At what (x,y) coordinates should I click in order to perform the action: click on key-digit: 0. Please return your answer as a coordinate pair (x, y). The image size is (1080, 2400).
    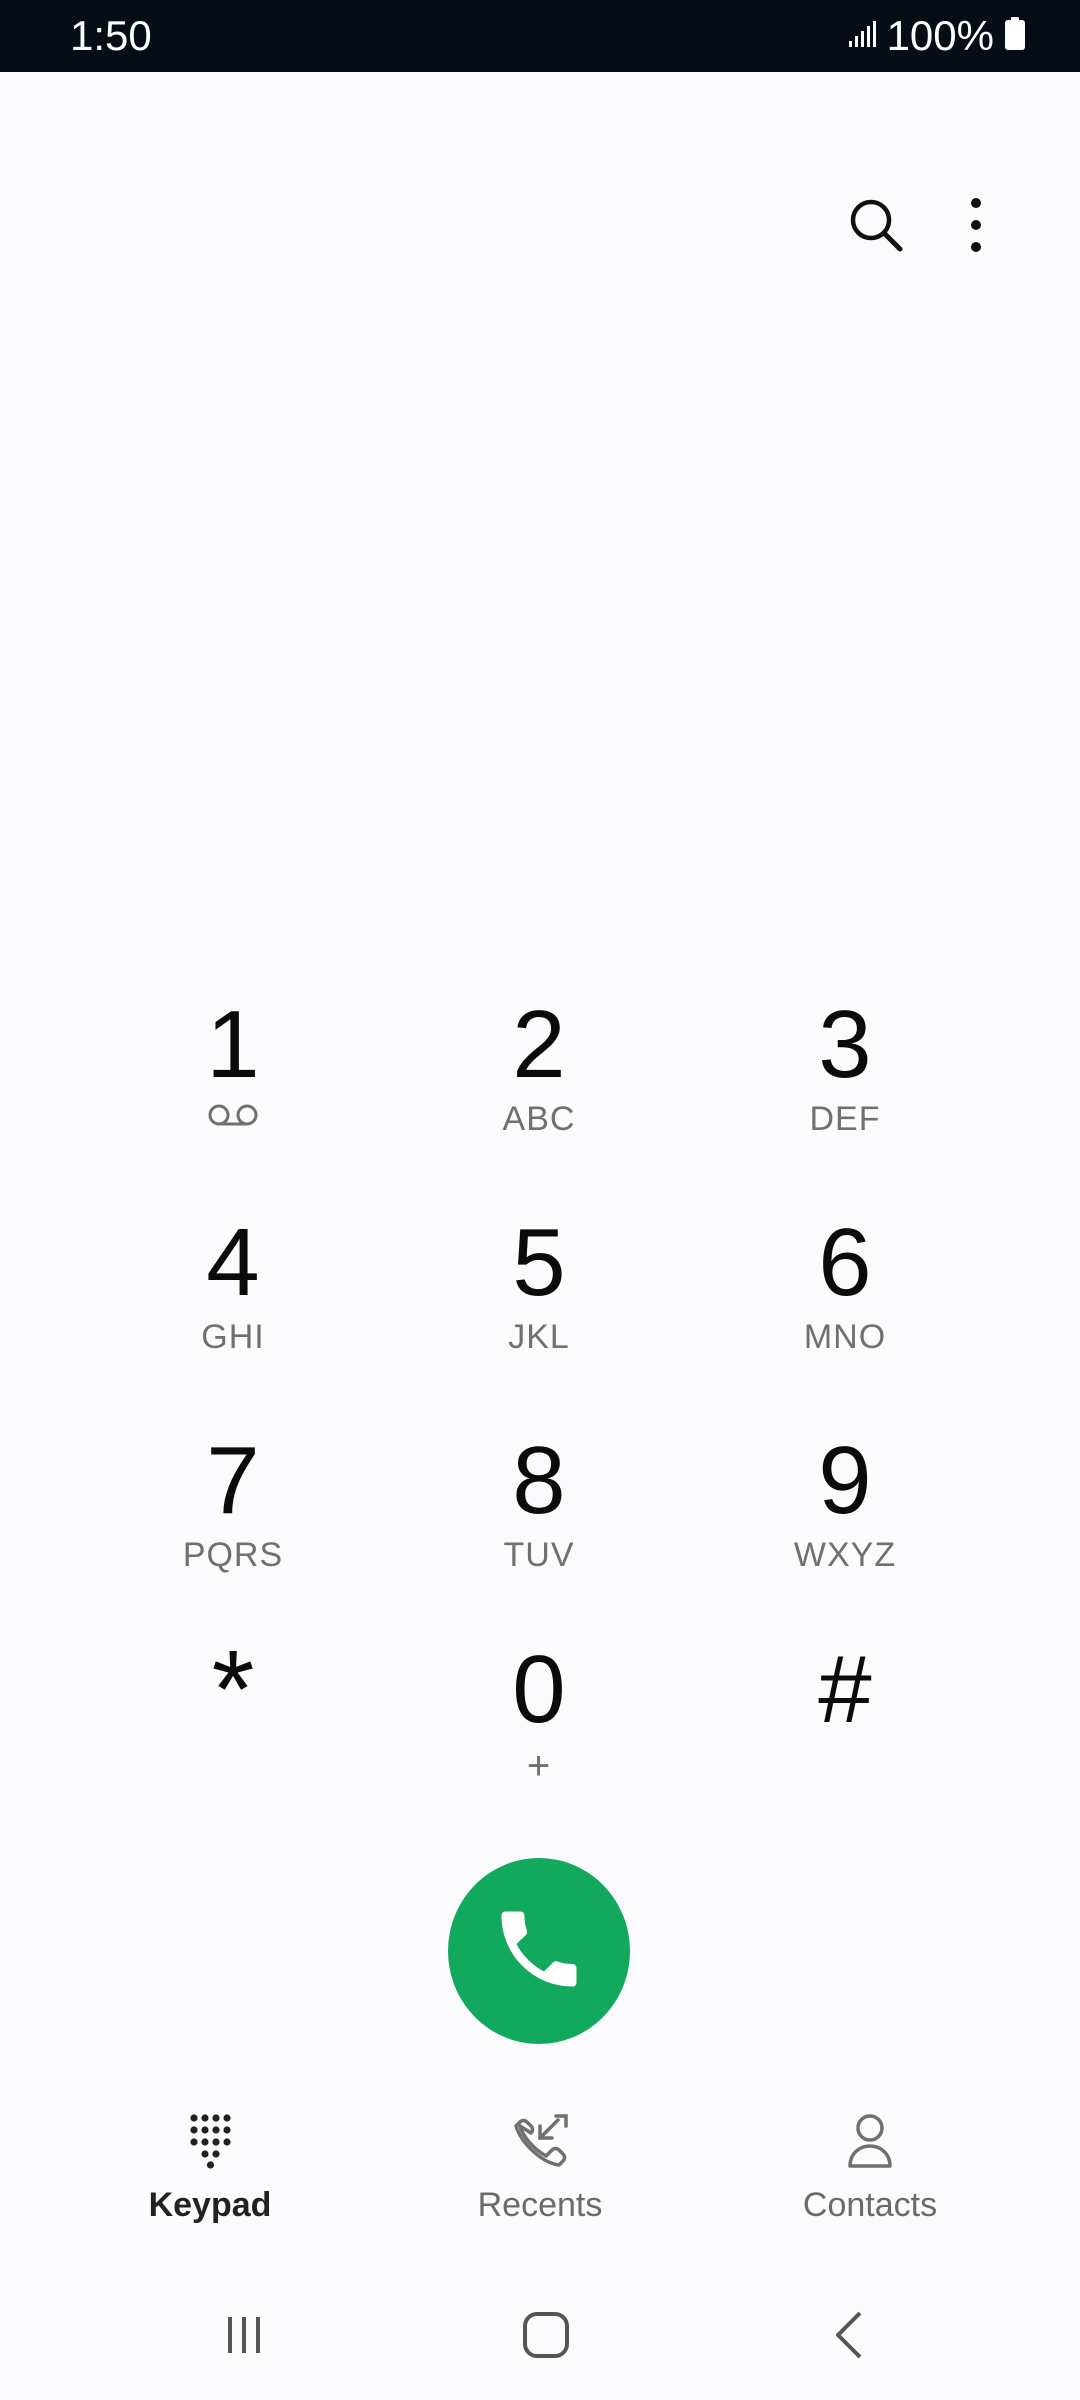
    Looking at the image, I should click on (539, 1689).